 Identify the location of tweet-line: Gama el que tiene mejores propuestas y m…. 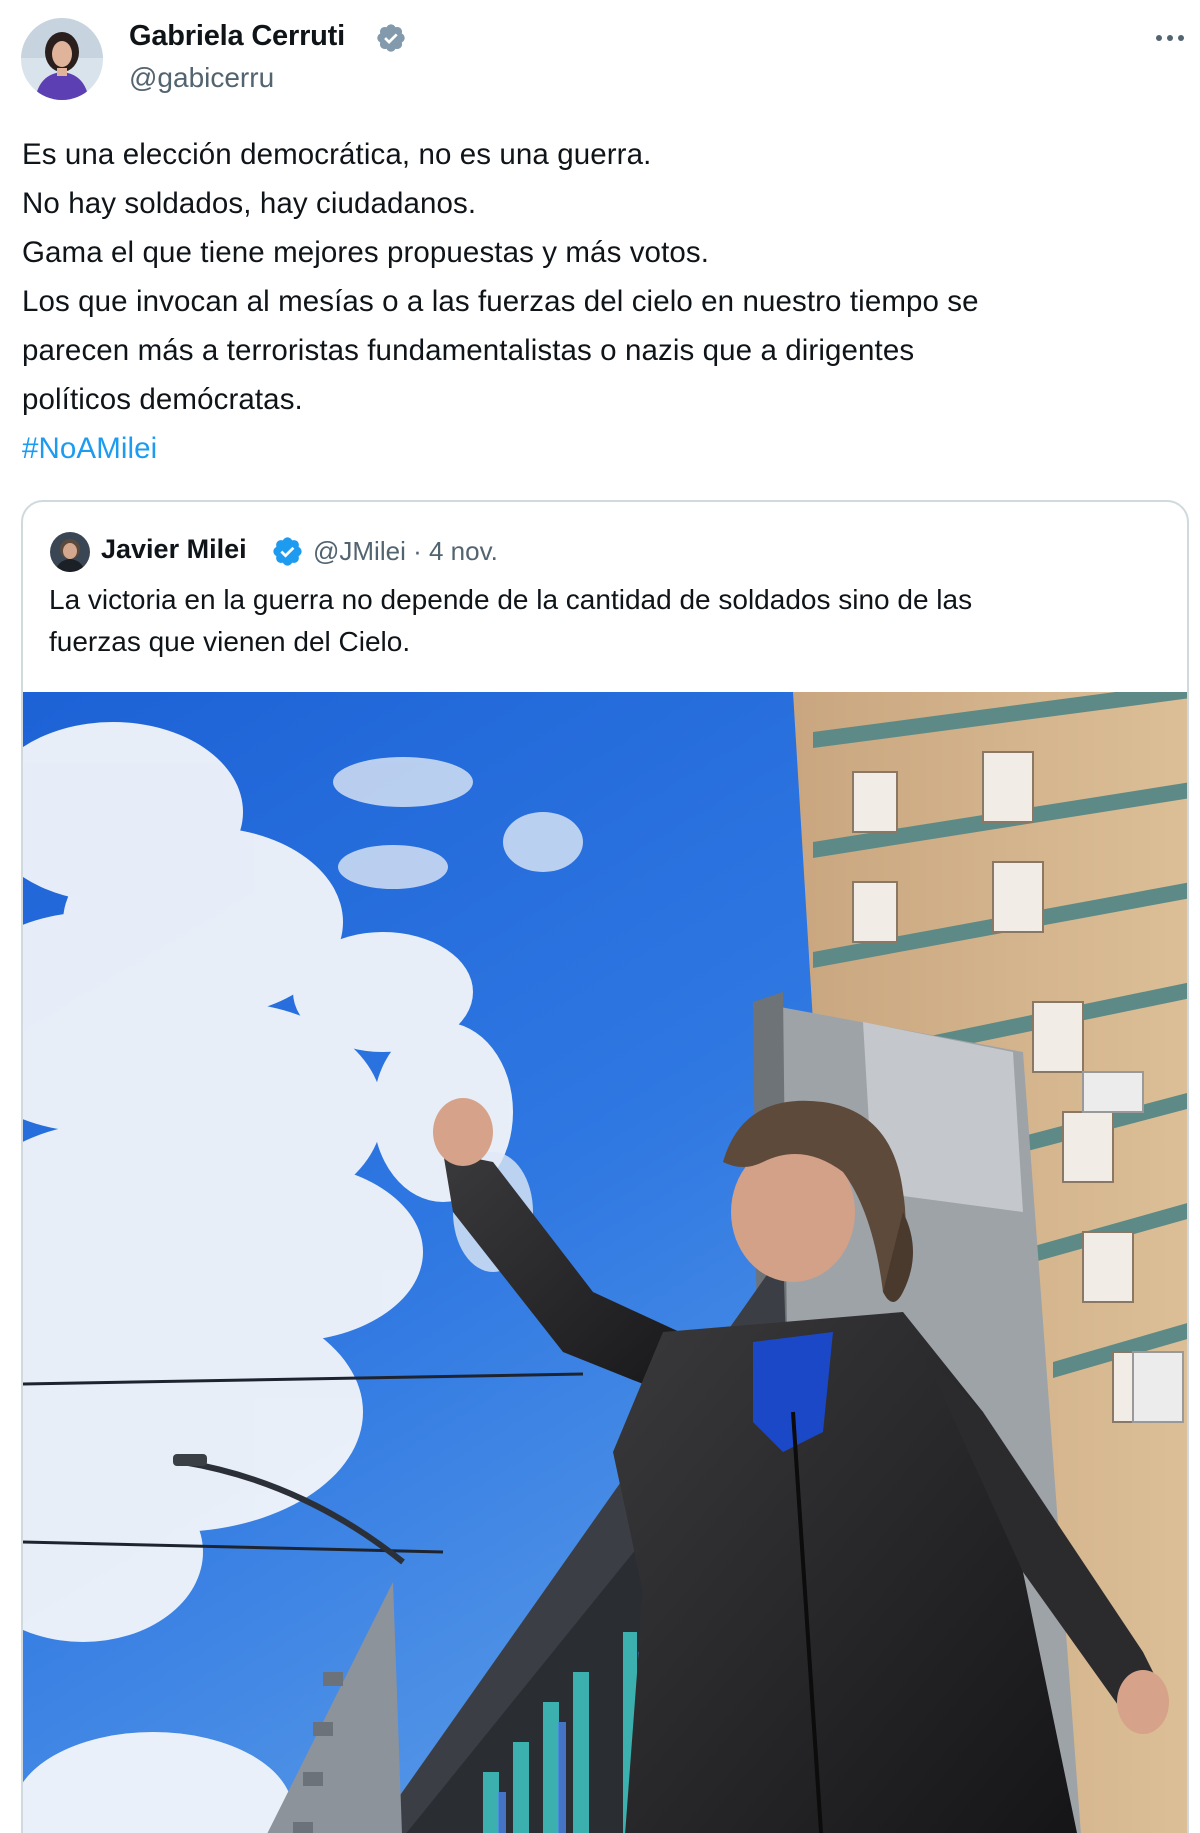
(366, 252).